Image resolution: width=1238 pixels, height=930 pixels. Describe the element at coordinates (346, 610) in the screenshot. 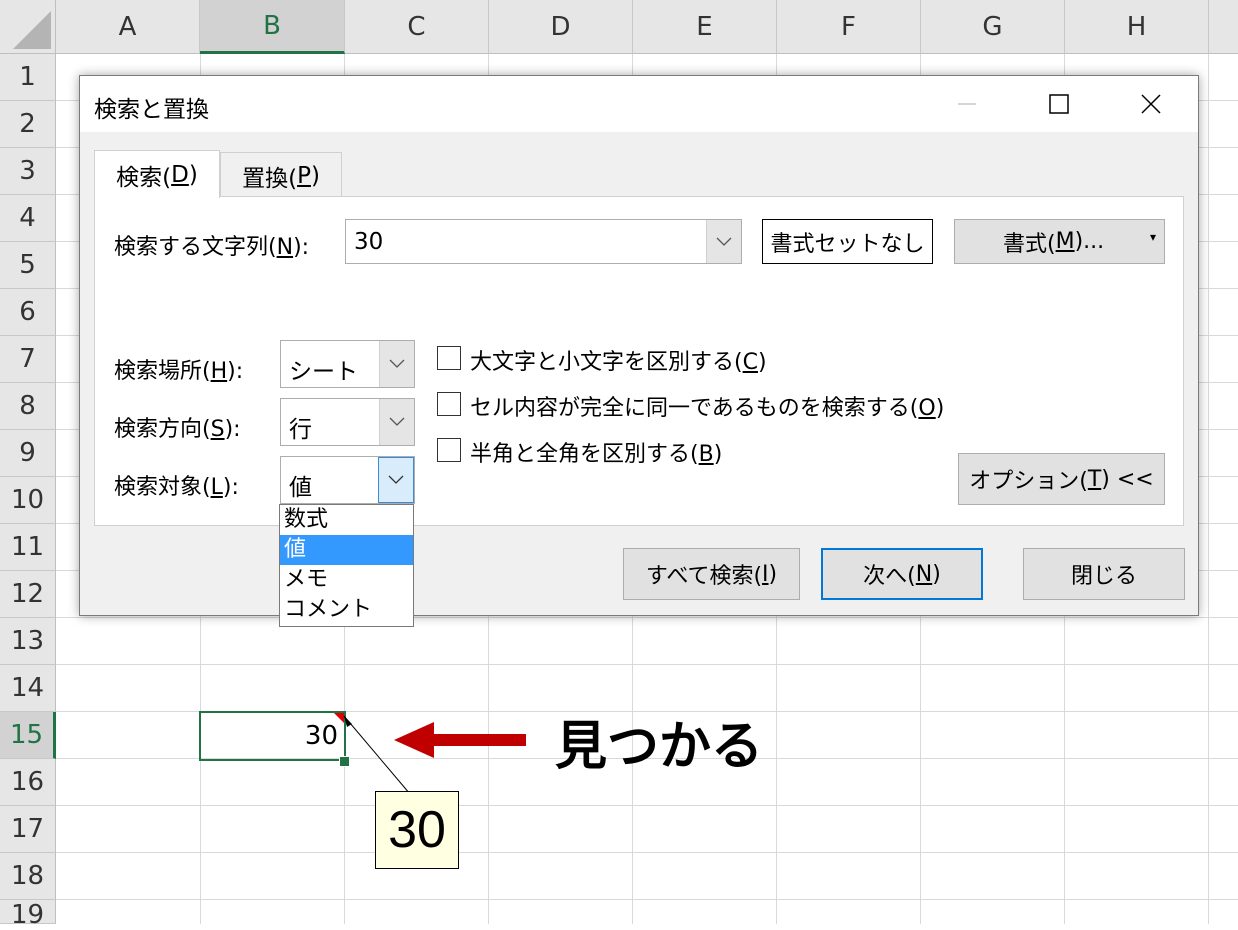

I see `look-in-option-comments: コメント` at that location.